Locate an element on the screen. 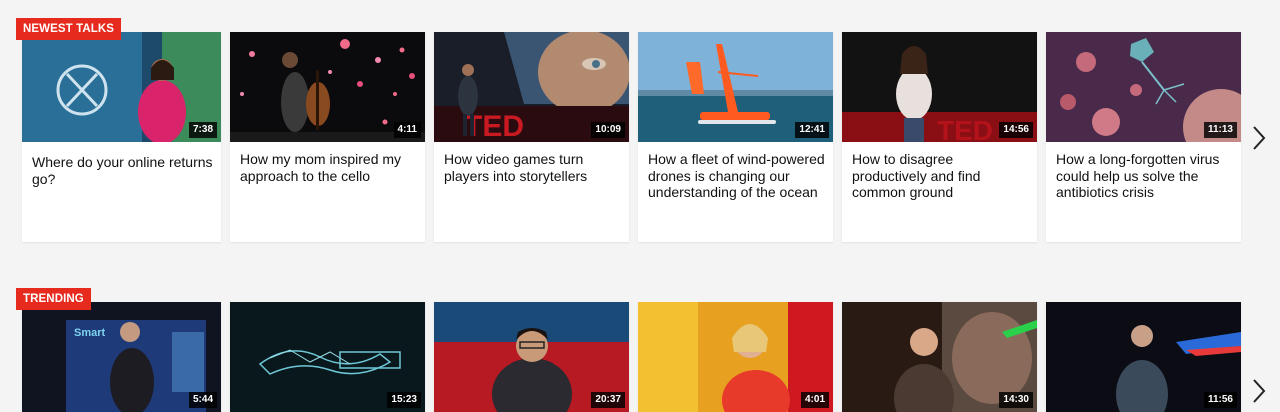  talk-card: 7:38 Where do your online returns go? is located at coordinates (121, 137).